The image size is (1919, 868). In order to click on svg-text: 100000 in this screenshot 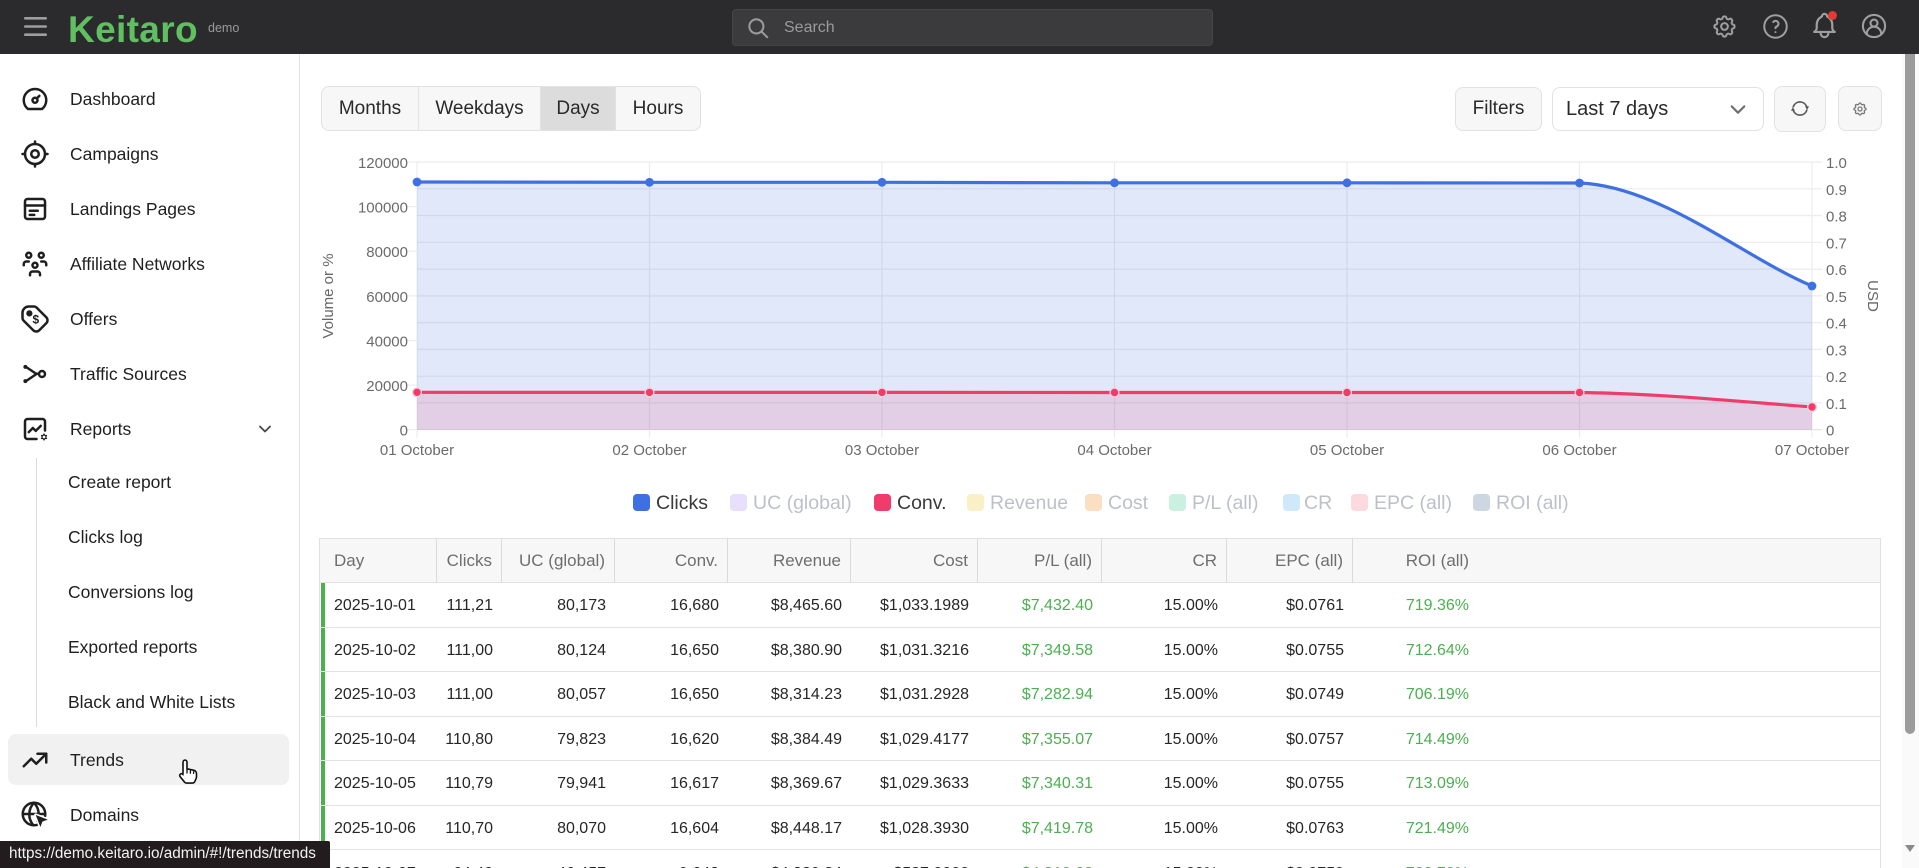, I will do `click(383, 208)`.